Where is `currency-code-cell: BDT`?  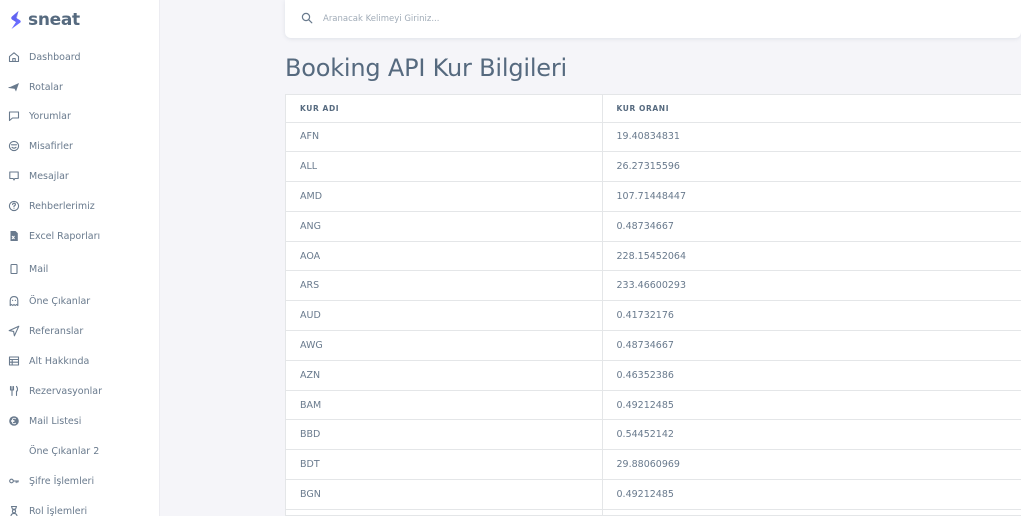
currency-code-cell: BDT is located at coordinates (444, 465).